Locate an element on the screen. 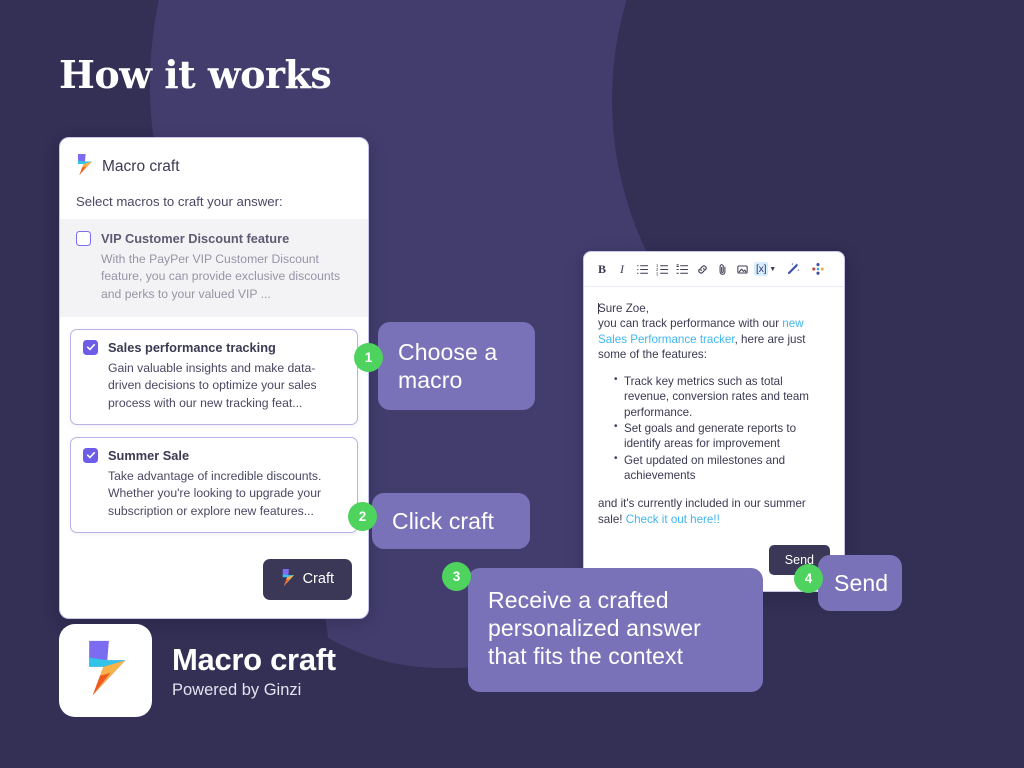 This screenshot has width=1024, height=768. craft-button: Craft is located at coordinates (307, 579).